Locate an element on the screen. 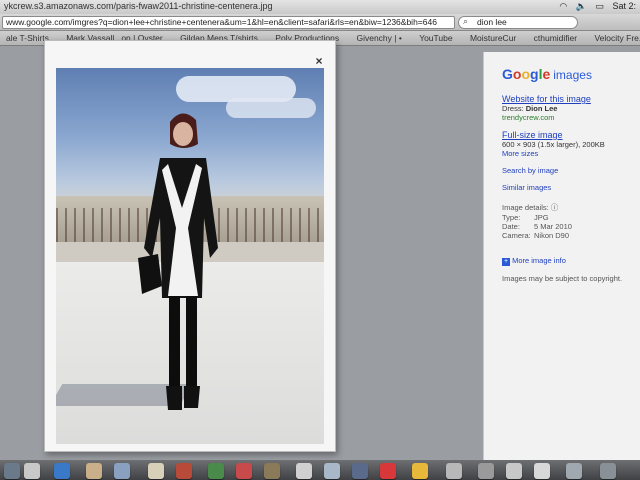 This screenshot has height=480, width=640. person-figure is located at coordinates (178, 261).